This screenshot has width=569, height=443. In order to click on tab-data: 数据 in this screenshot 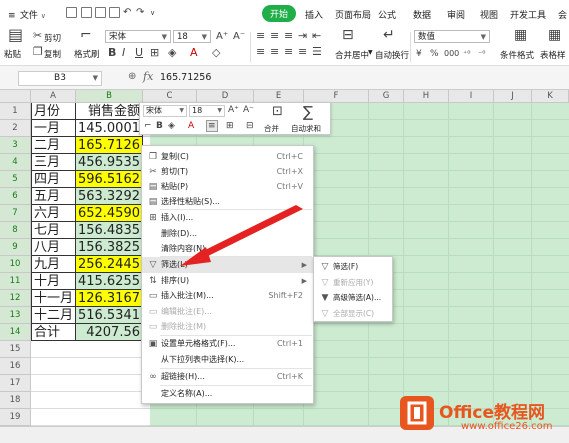, I will do `click(422, 14)`.